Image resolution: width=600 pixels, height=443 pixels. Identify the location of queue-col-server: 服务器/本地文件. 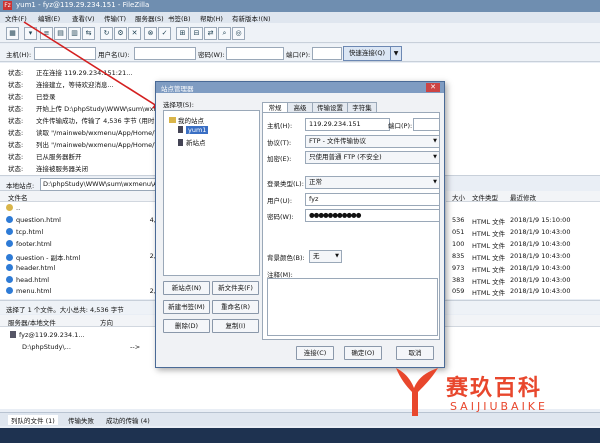
(32, 322).